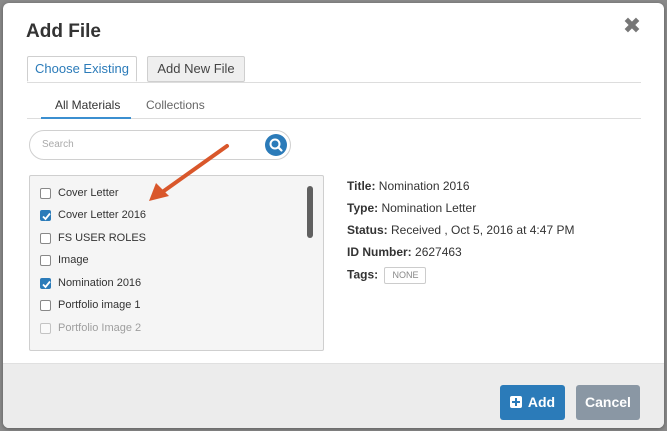  Describe the element at coordinates (100, 283) in the screenshot. I see `list-item-label: Nomination 2016` at that location.